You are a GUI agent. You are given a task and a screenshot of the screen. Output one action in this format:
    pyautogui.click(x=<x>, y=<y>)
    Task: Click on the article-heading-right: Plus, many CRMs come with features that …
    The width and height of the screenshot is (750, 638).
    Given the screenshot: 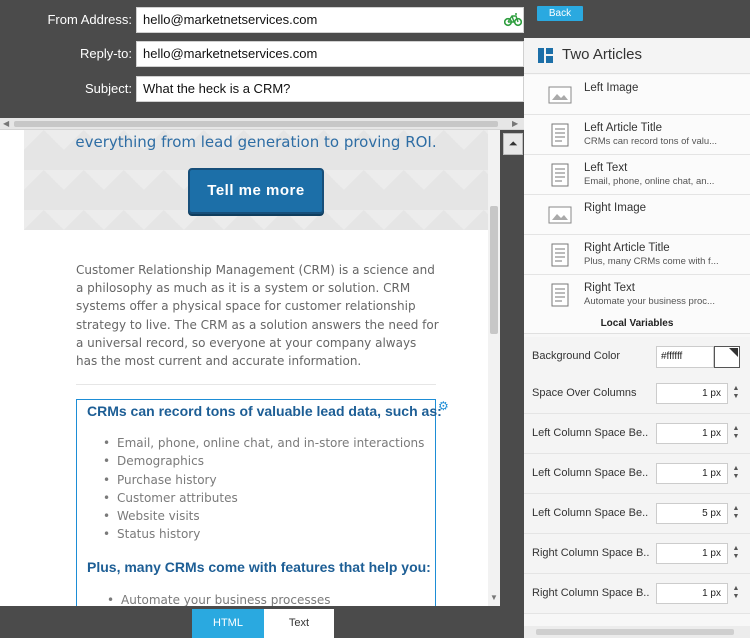 What is the action you would take?
    pyautogui.click(x=259, y=567)
    